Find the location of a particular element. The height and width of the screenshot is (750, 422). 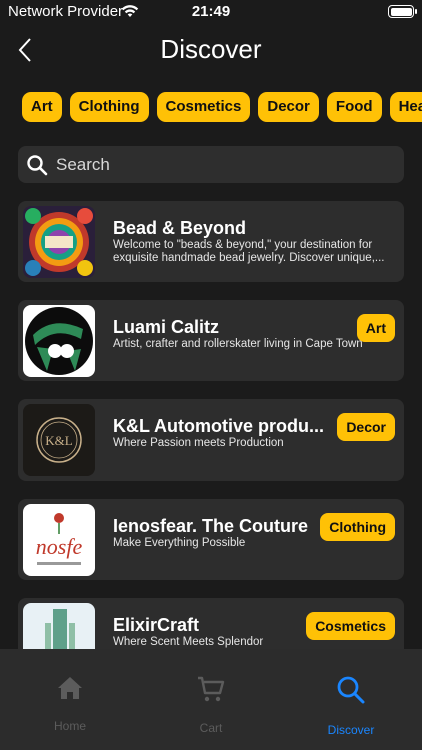

store-logo-kl-automotive: K&L is located at coordinates (59, 440).